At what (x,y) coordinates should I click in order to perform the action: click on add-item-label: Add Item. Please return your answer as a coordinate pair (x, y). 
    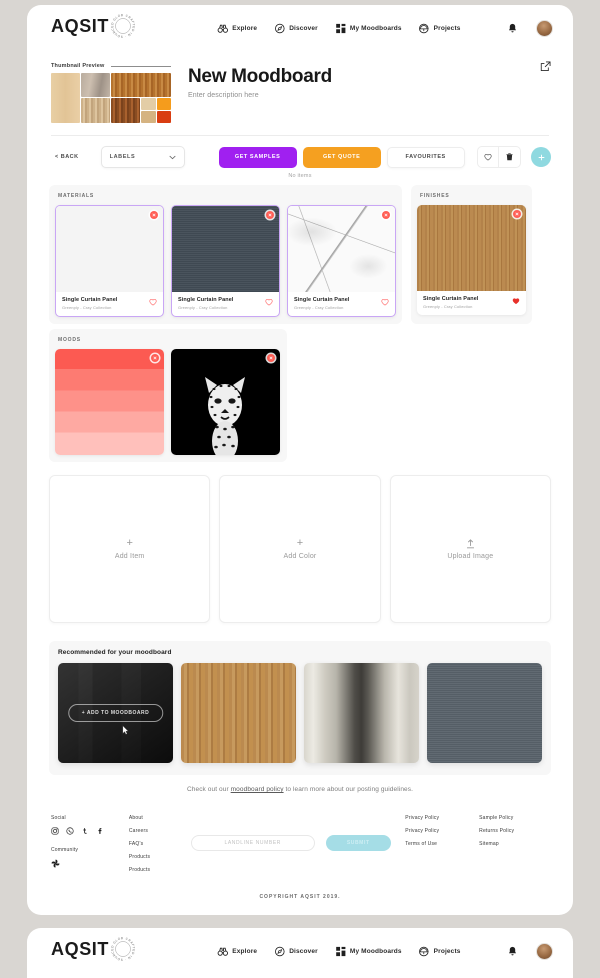
    Looking at the image, I should click on (129, 556).